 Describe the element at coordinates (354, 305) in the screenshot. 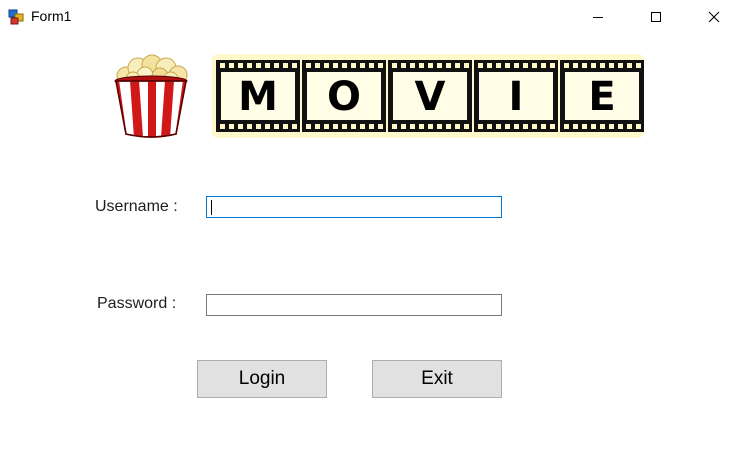

I see `password-field` at that location.